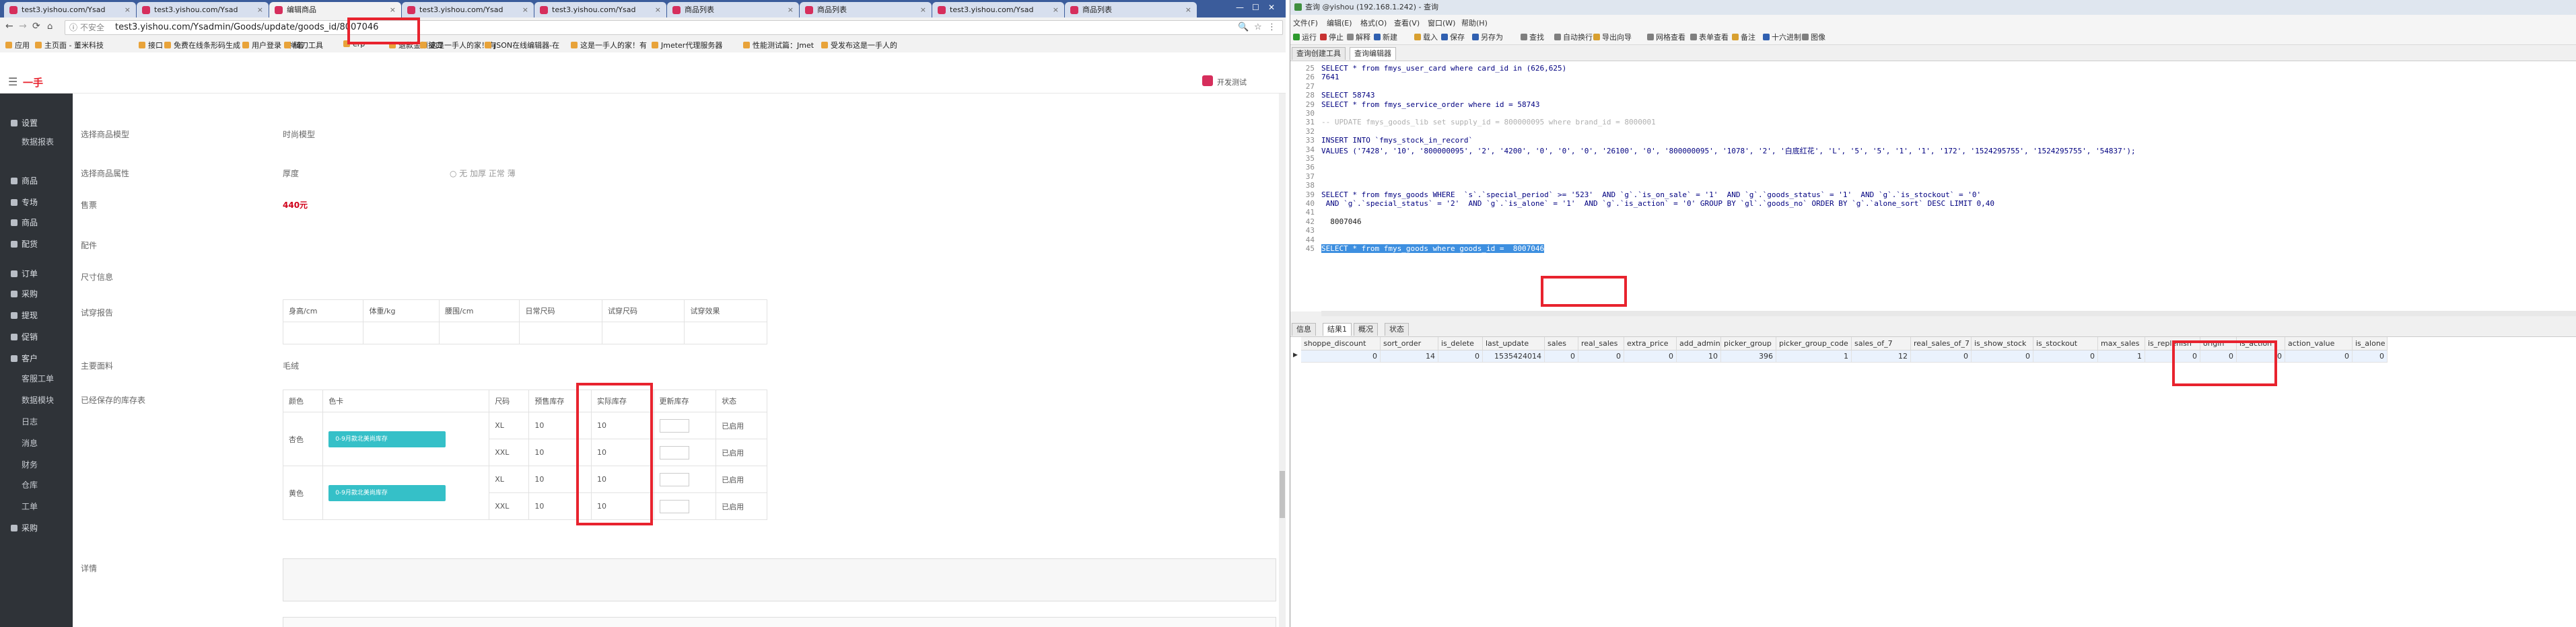 The width and height of the screenshot is (2576, 627). I want to click on bookmark-item: 免费在线条形码生成, so click(202, 45).